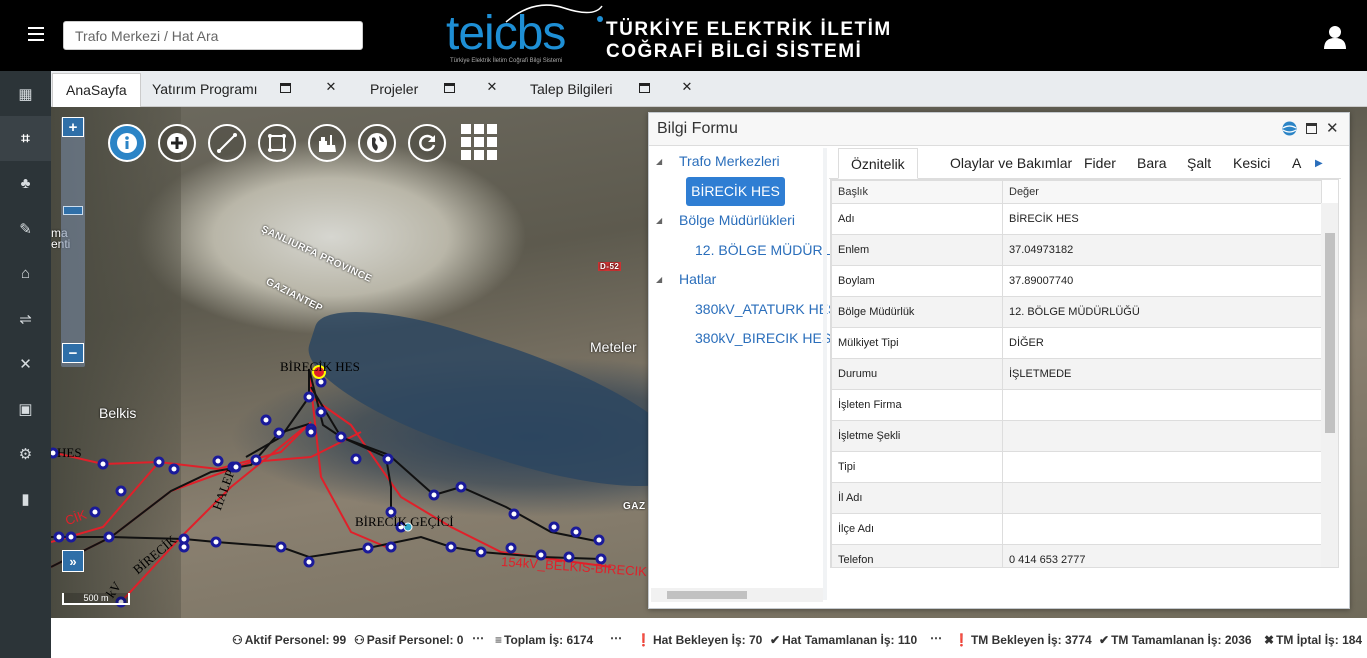 This screenshot has height=658, width=1367. What do you see at coordinates (73, 210) in the screenshot?
I see `zoom-slider-handle` at bounding box center [73, 210].